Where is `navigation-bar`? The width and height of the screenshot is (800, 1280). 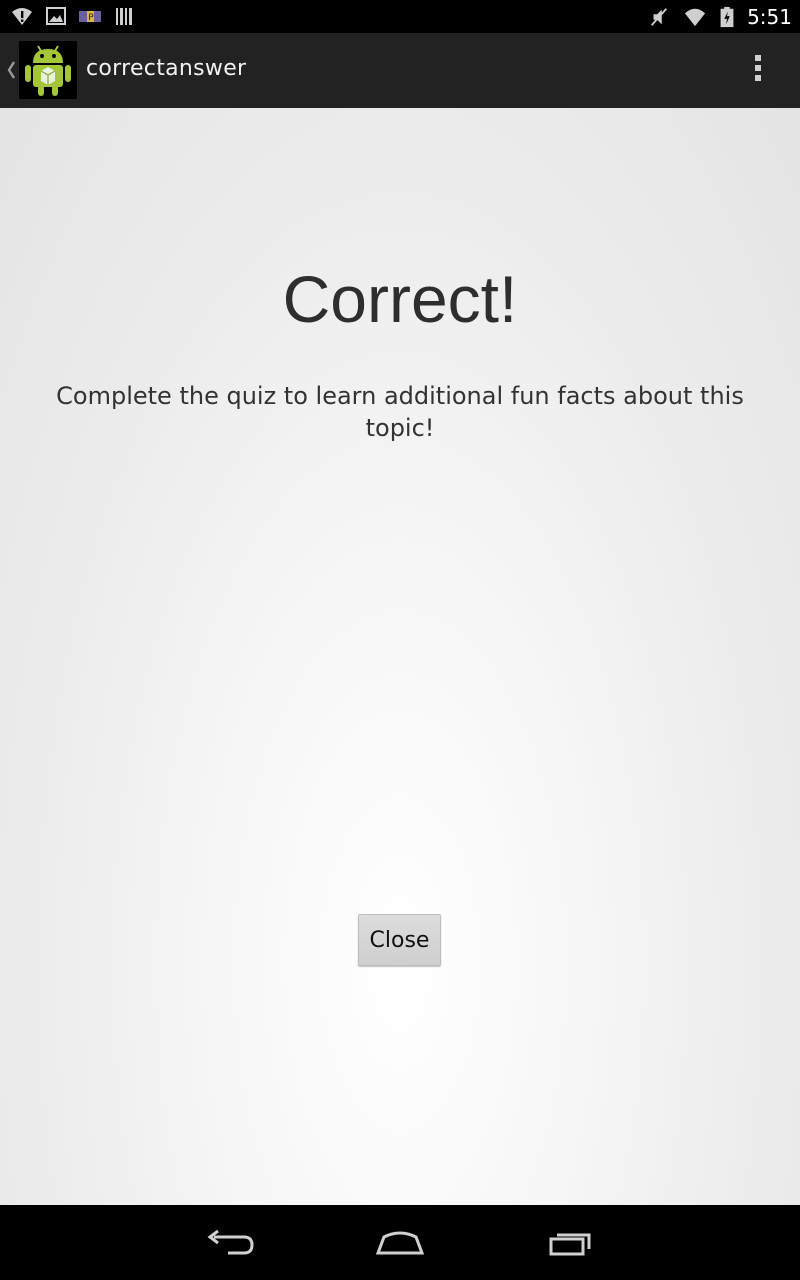
navigation-bar is located at coordinates (400, 1242).